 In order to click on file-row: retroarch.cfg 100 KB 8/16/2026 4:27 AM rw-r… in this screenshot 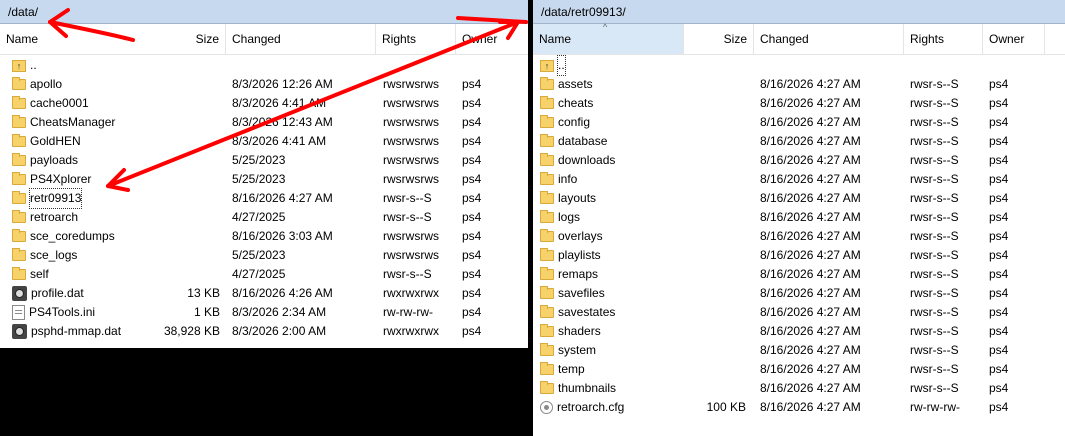, I will do `click(799, 407)`.